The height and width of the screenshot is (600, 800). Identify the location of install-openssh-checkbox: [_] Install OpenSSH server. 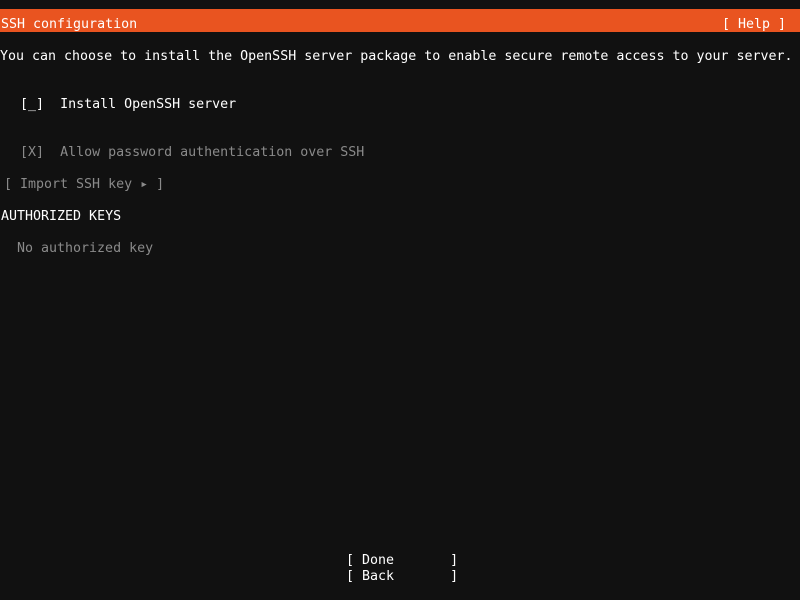
(120, 97).